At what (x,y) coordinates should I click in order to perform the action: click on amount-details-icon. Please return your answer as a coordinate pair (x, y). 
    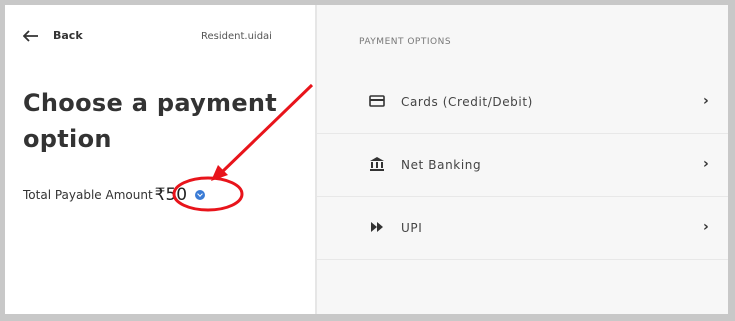
    Looking at the image, I should click on (200, 195).